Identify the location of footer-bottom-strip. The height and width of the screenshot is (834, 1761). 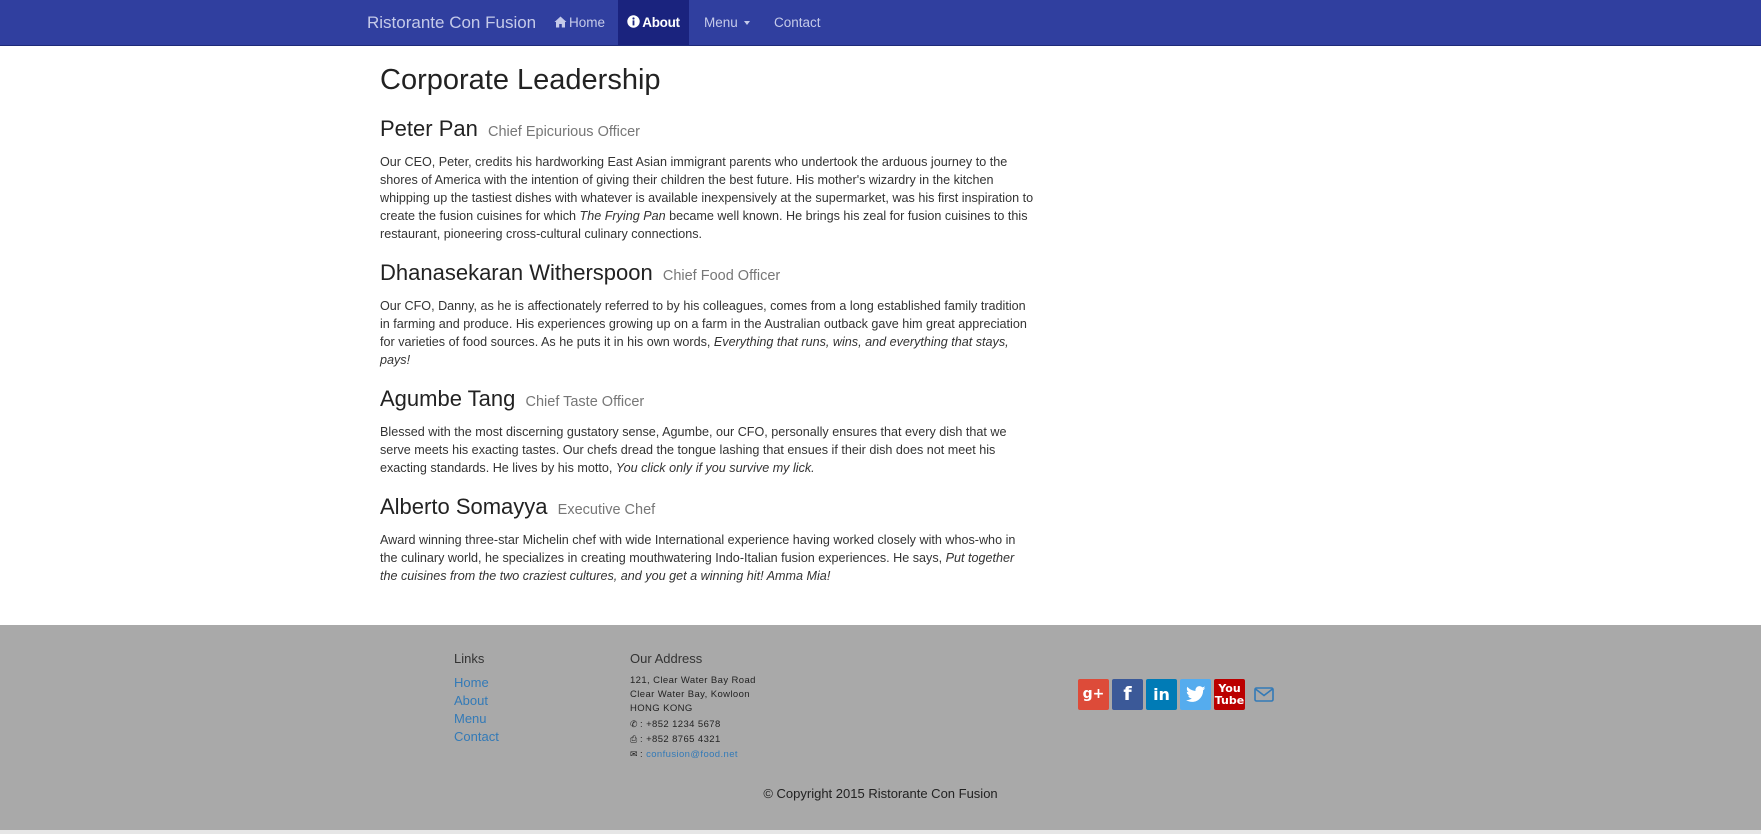
(880, 832).